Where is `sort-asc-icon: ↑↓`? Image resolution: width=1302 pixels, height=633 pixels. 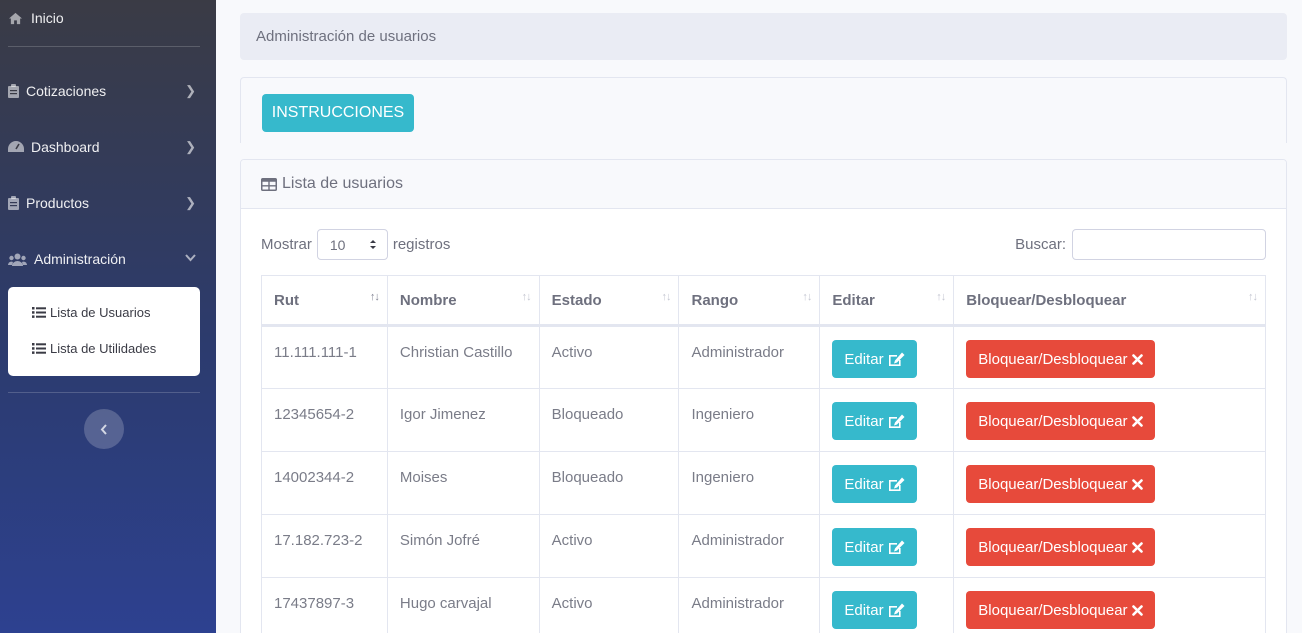
sort-asc-icon: ↑↓ is located at coordinates (374, 297).